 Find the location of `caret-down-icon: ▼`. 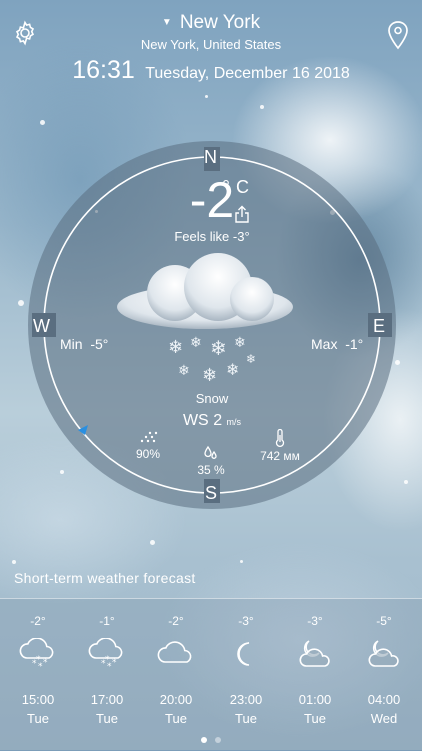

caret-down-icon: ▼ is located at coordinates (166, 23).